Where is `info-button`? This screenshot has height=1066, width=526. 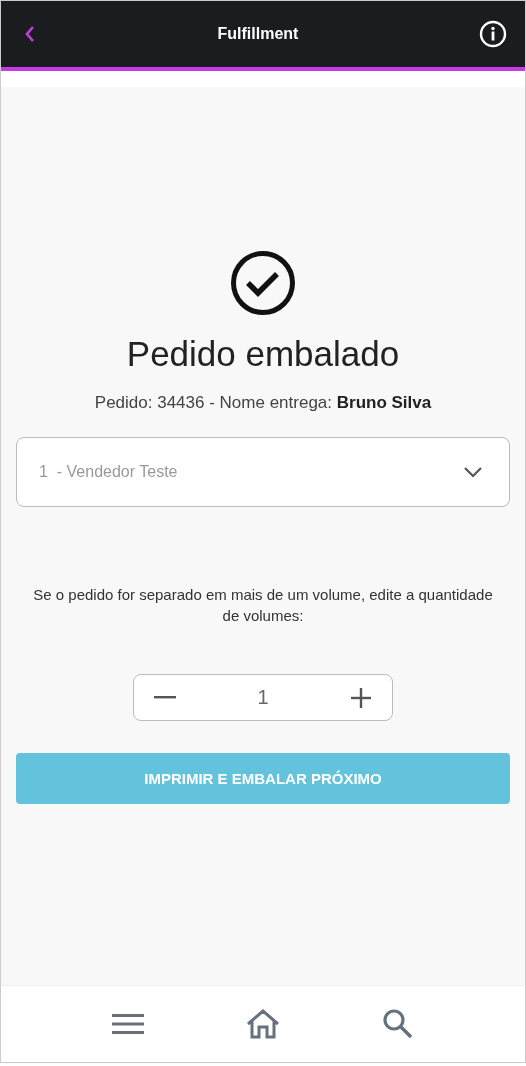
info-button is located at coordinates (493, 34).